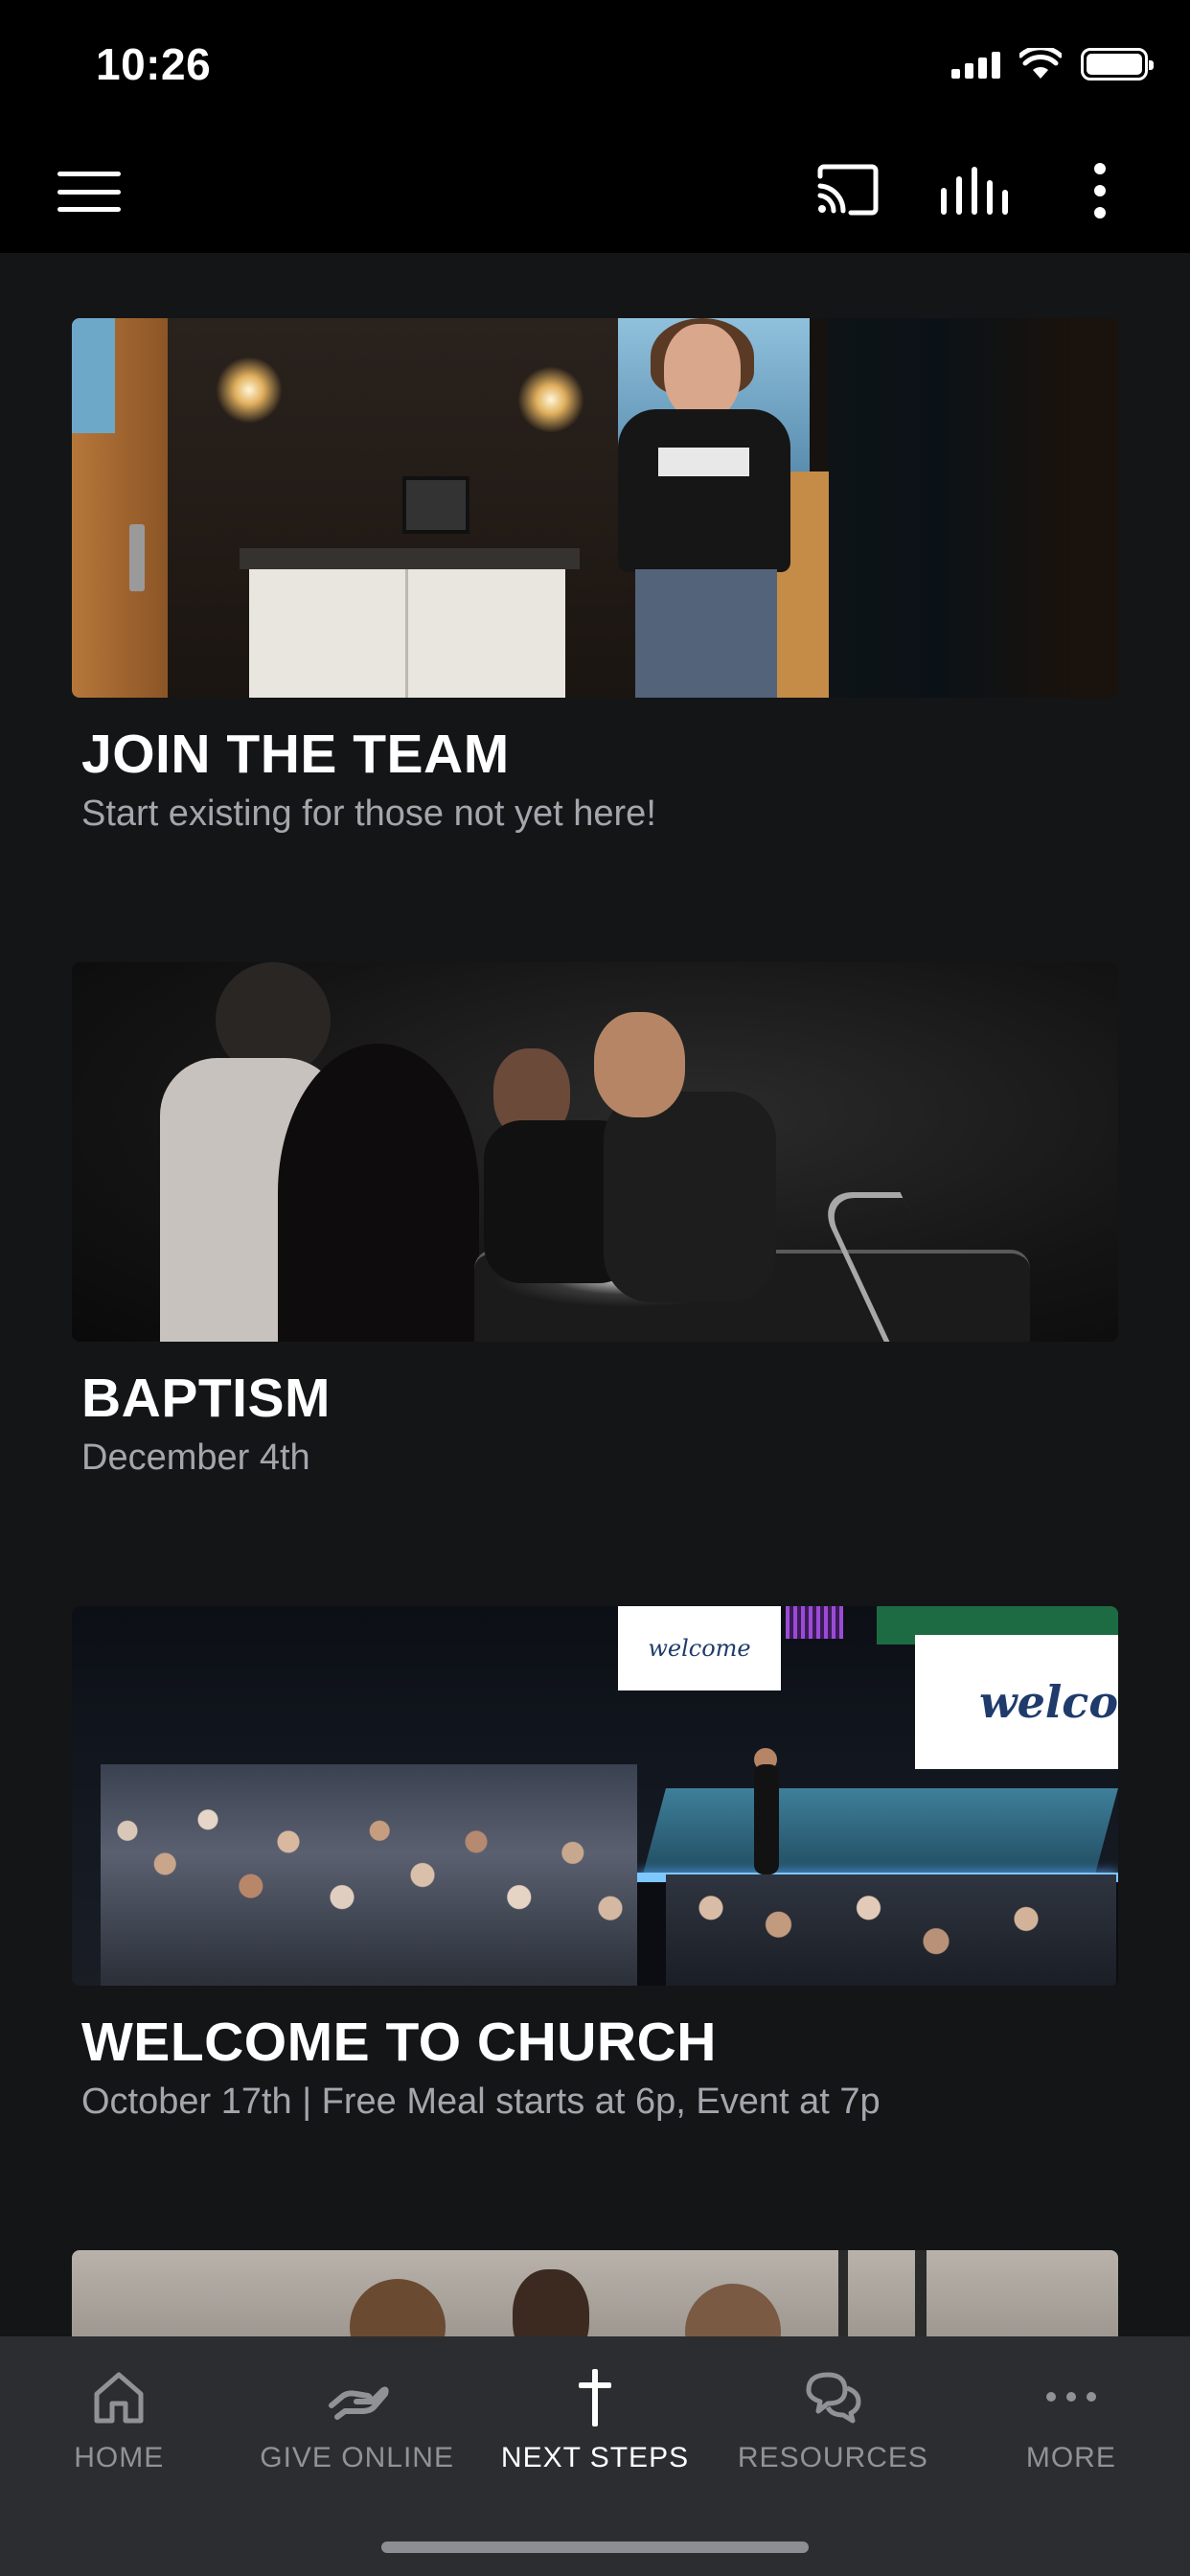 The height and width of the screenshot is (2576, 1190). What do you see at coordinates (154, 64) in the screenshot?
I see `status-time: 10:26` at bounding box center [154, 64].